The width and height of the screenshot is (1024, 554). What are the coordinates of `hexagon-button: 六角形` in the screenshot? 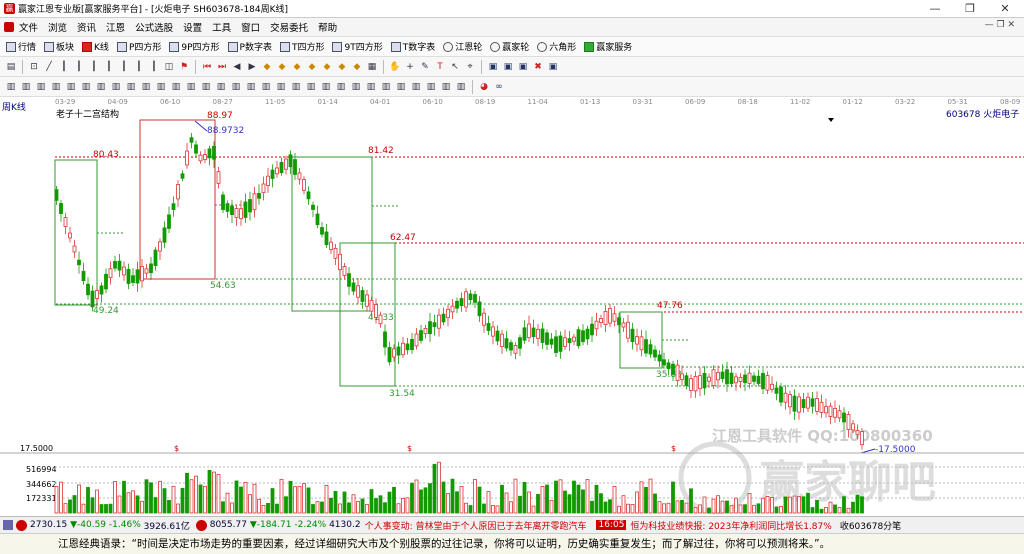 It's located at (556, 46).